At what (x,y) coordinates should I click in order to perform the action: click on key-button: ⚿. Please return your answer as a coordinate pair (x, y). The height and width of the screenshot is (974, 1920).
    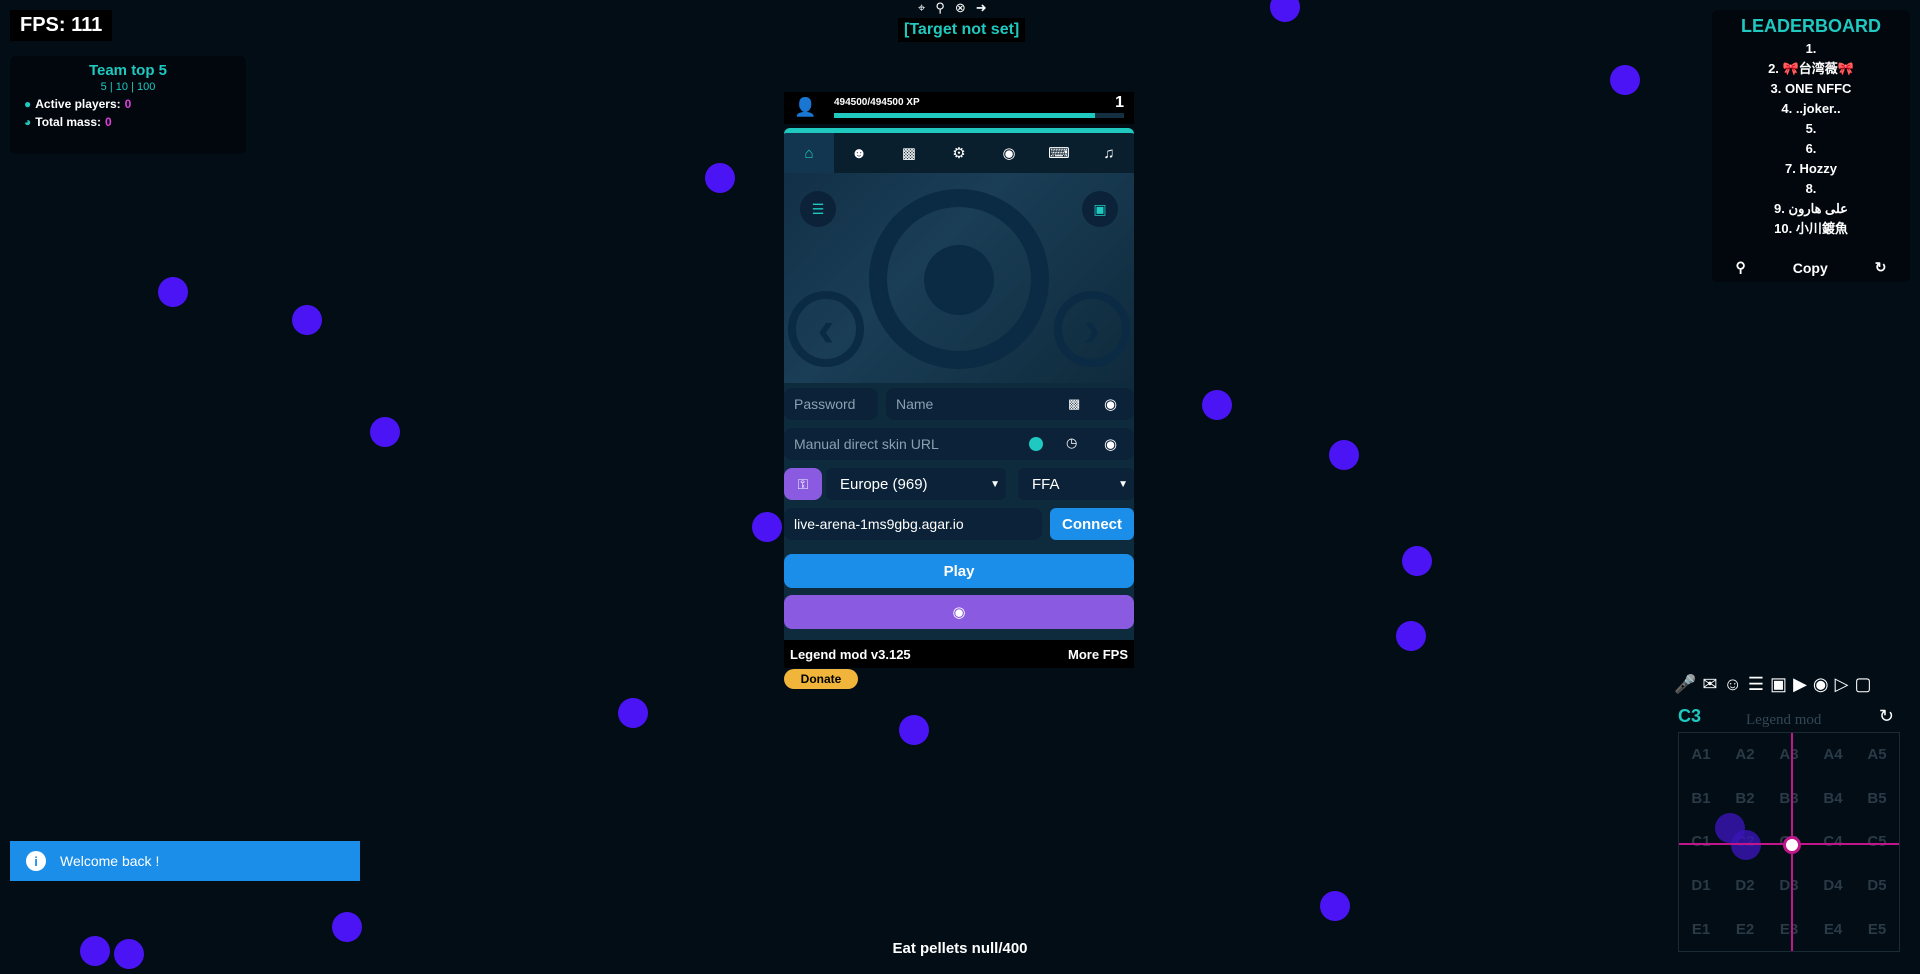
    Looking at the image, I should click on (803, 484).